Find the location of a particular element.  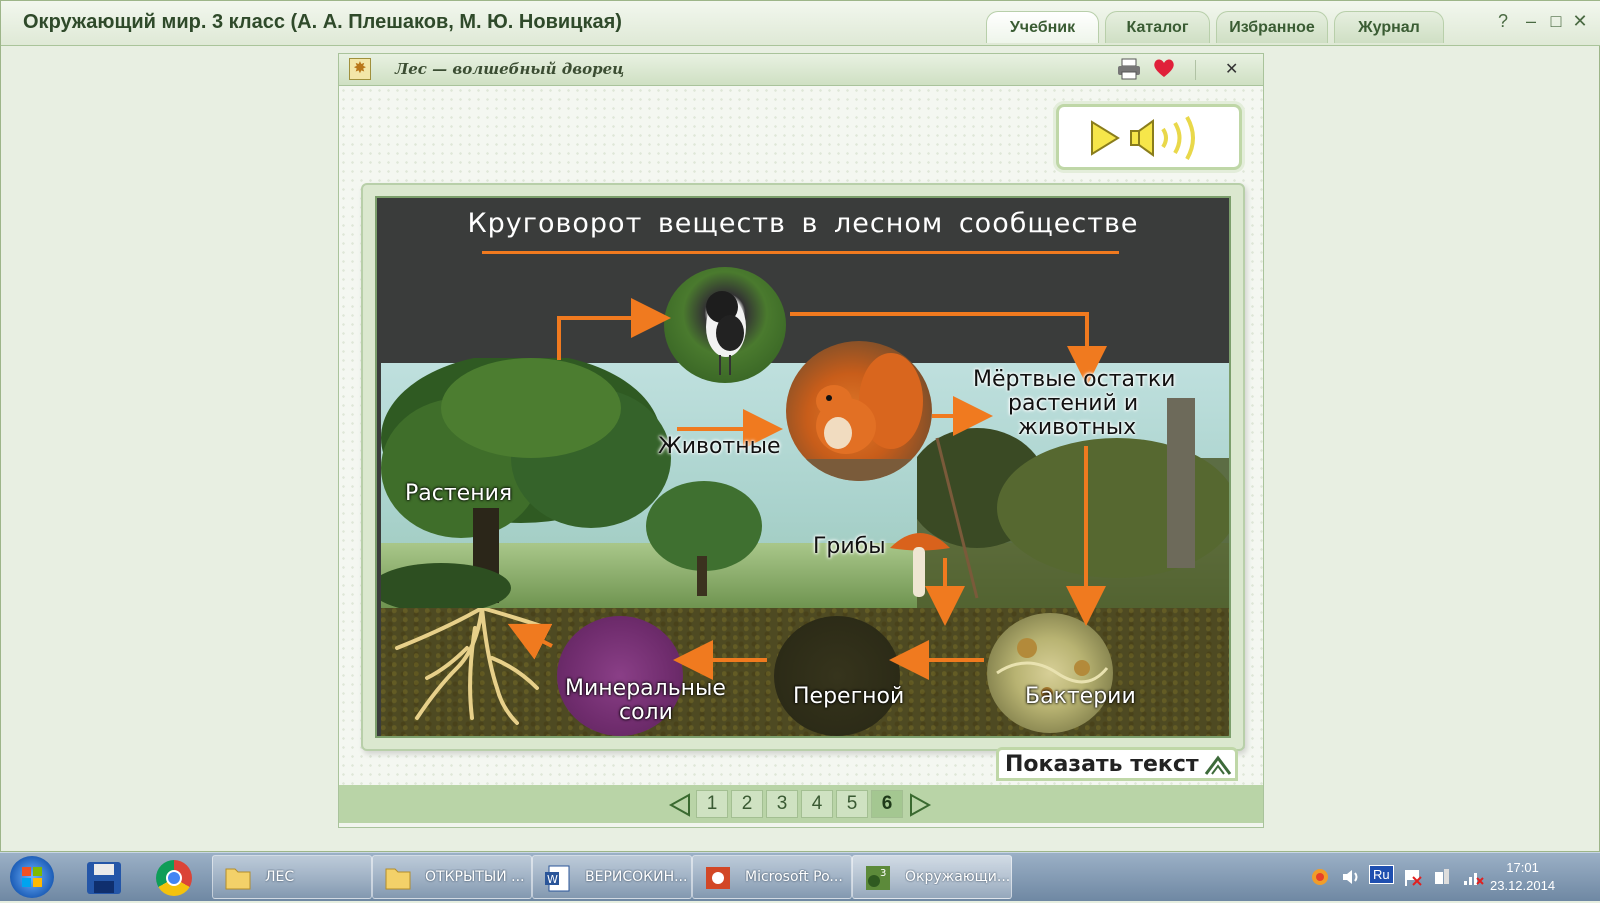

header-divider is located at coordinates (1195, 70).